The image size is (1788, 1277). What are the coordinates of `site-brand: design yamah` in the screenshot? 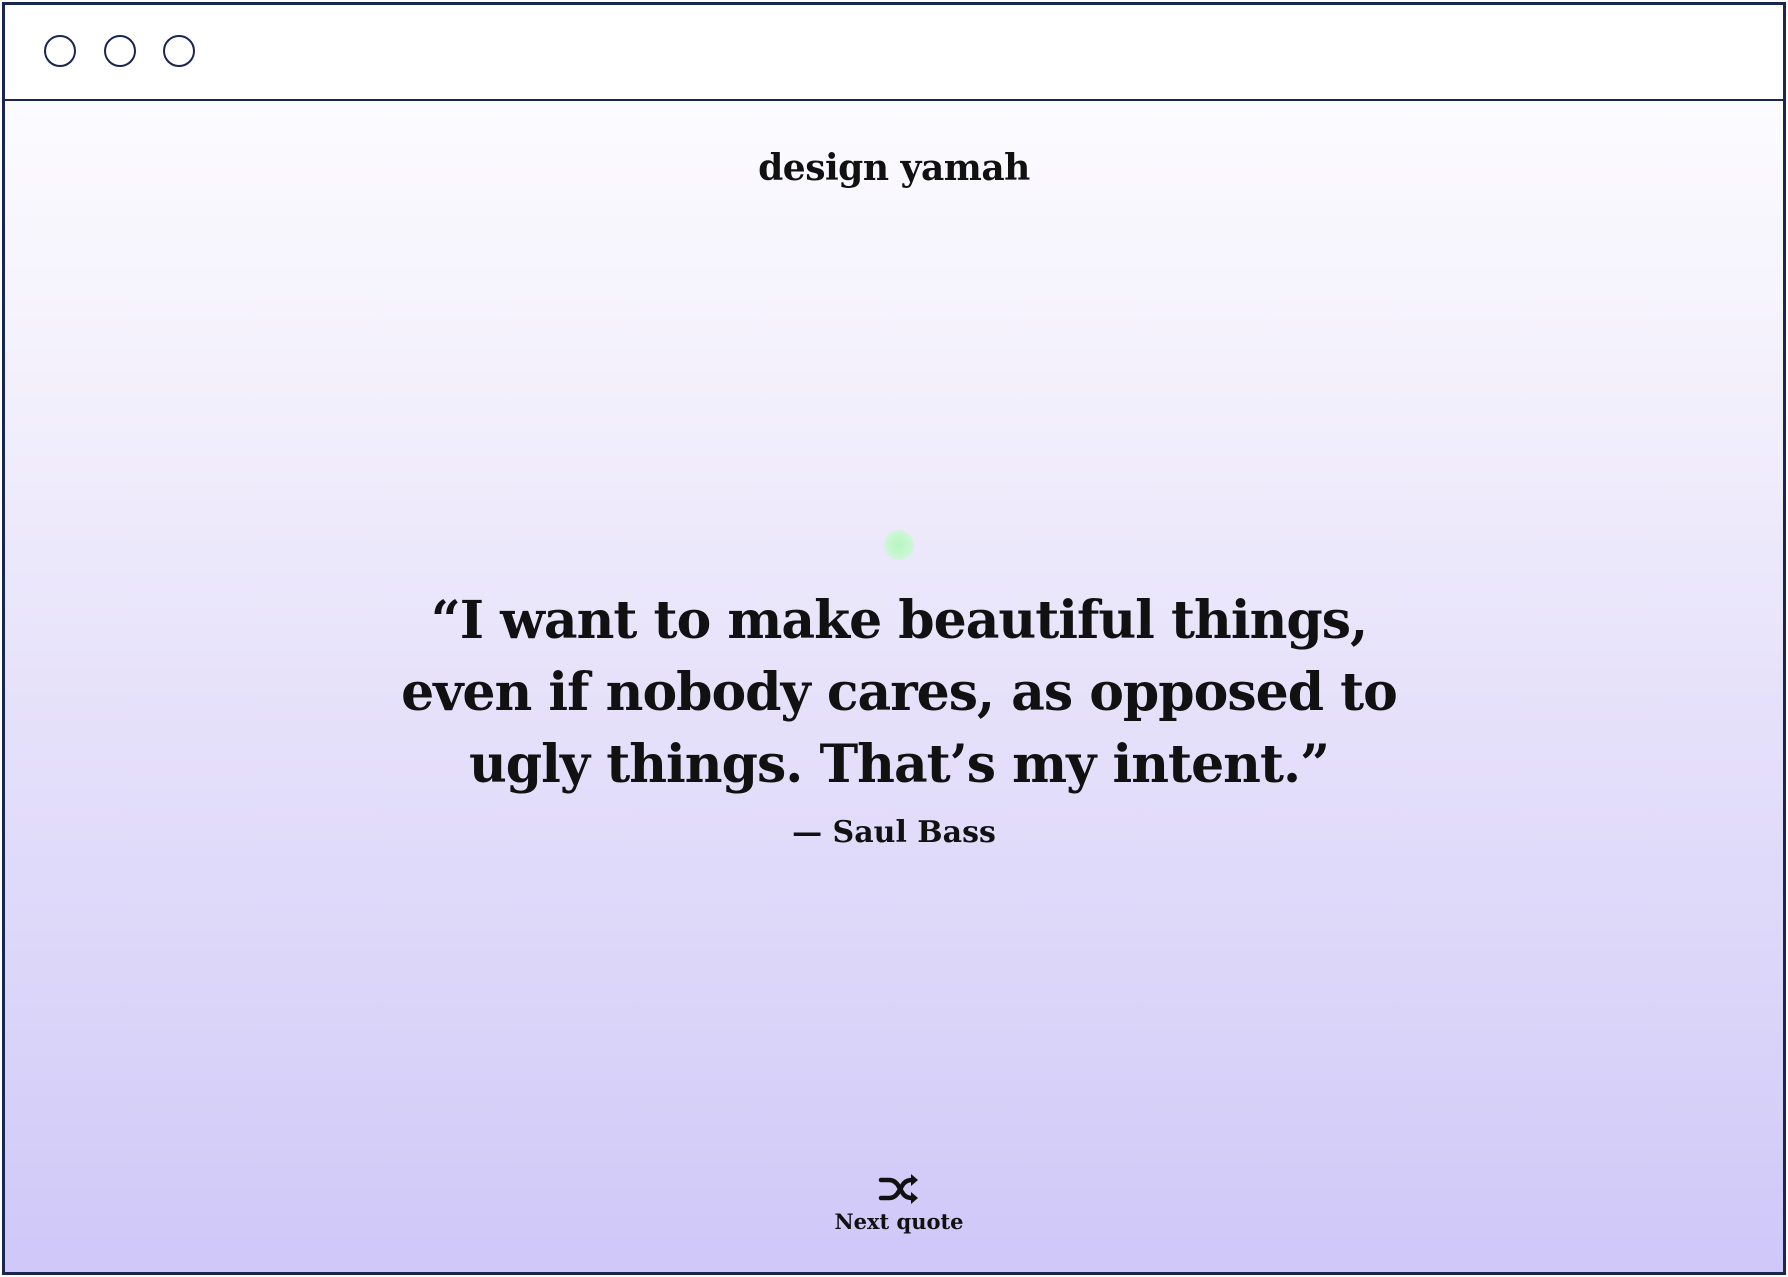 It's located at (894, 168).